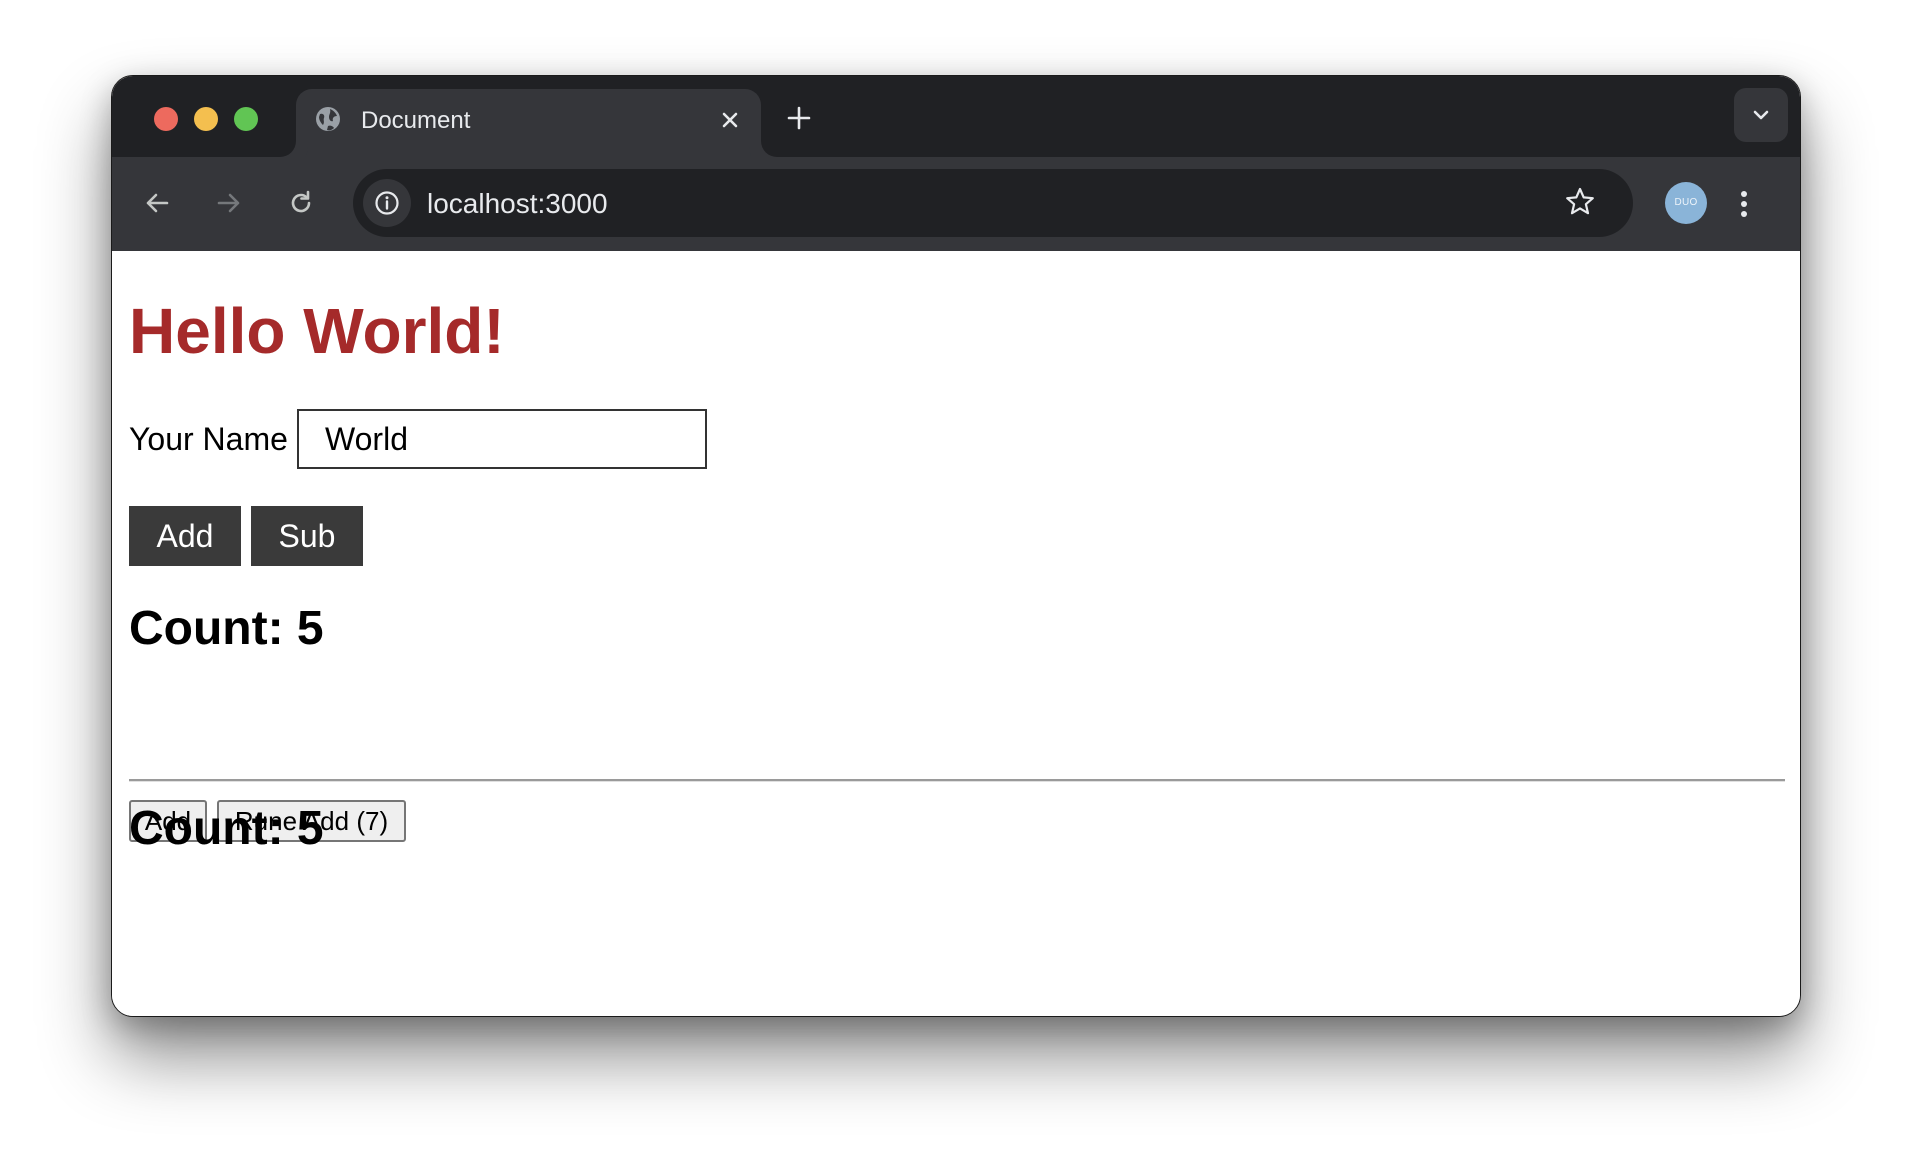 The image size is (1912, 1166). I want to click on minimize-window-button, so click(206, 119).